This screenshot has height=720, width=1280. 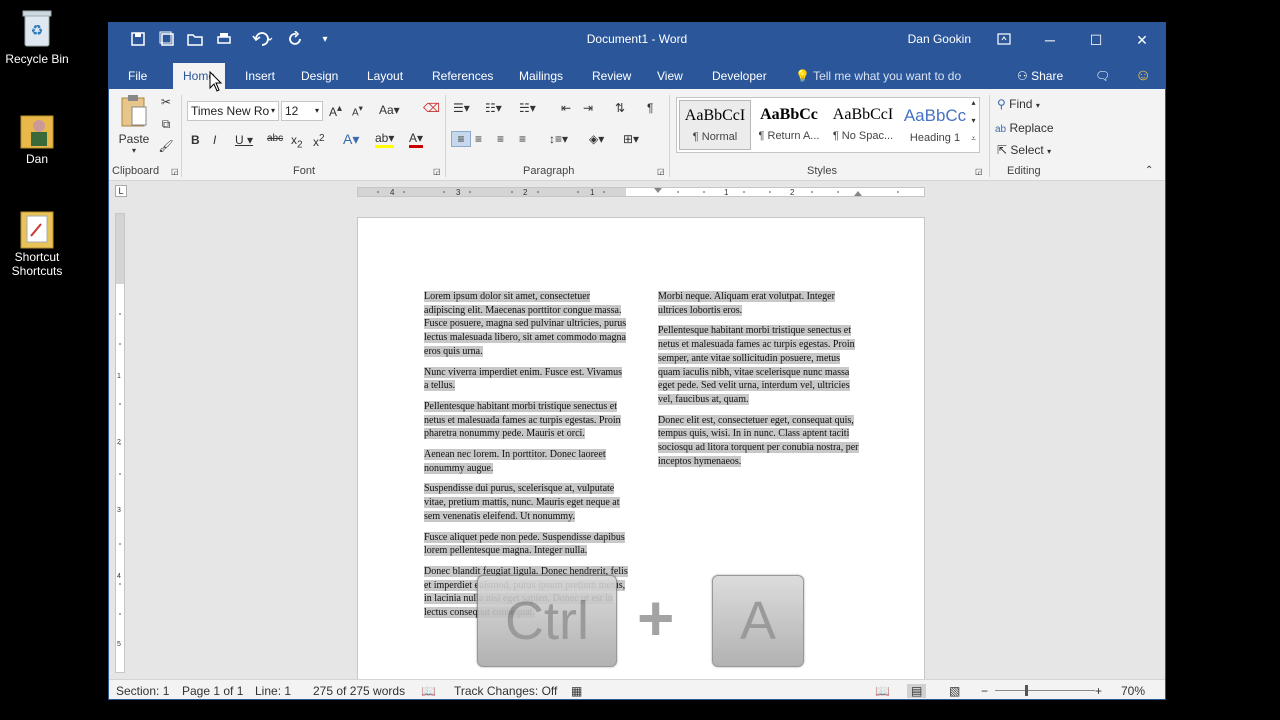 What do you see at coordinates (1142, 40) in the screenshot?
I see `close-button: ✕` at bounding box center [1142, 40].